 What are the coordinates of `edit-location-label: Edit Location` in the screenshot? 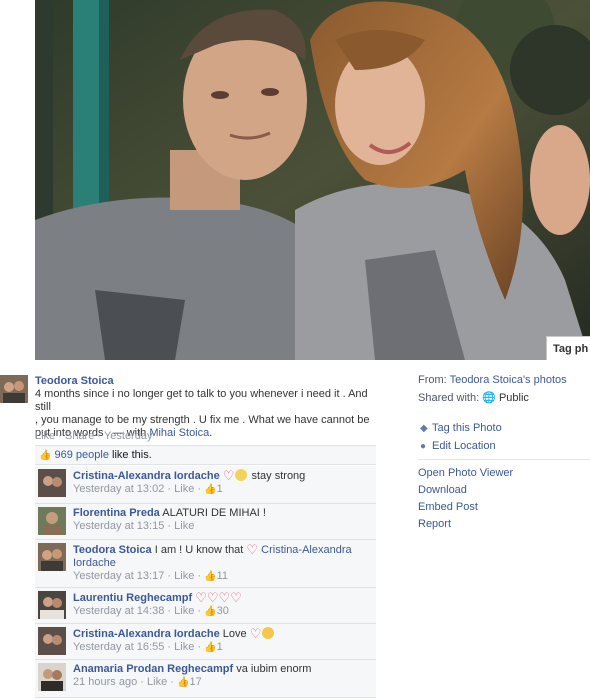 It's located at (464, 446).